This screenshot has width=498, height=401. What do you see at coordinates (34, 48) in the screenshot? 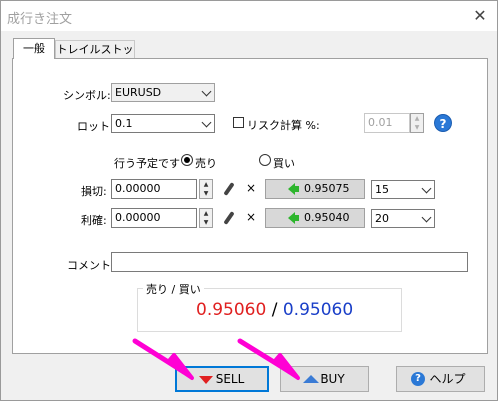
I see `tab-general: 一般` at bounding box center [34, 48].